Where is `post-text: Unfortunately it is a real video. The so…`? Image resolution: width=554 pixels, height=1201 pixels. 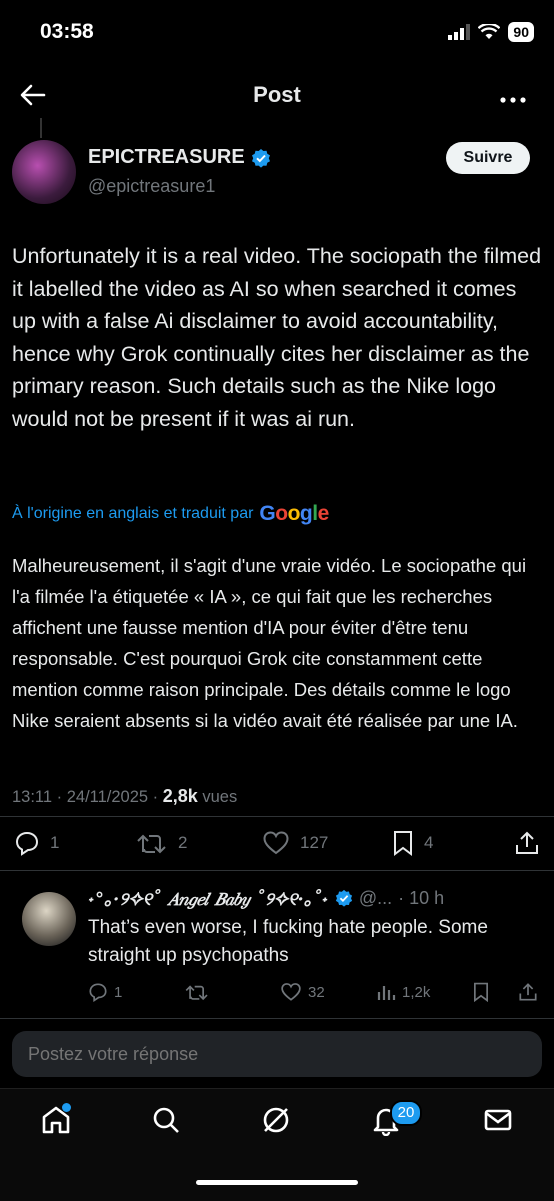
post-text: Unfortunately it is a real video. The so… is located at coordinates (277, 337).